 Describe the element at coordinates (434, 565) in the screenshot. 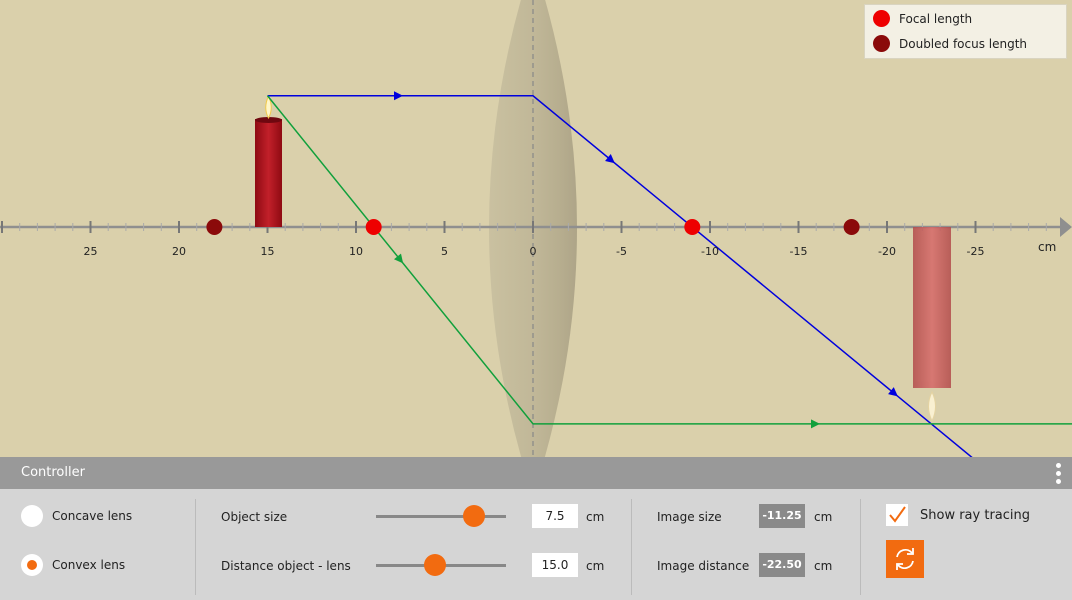

I see `distance-slider-knob` at that location.